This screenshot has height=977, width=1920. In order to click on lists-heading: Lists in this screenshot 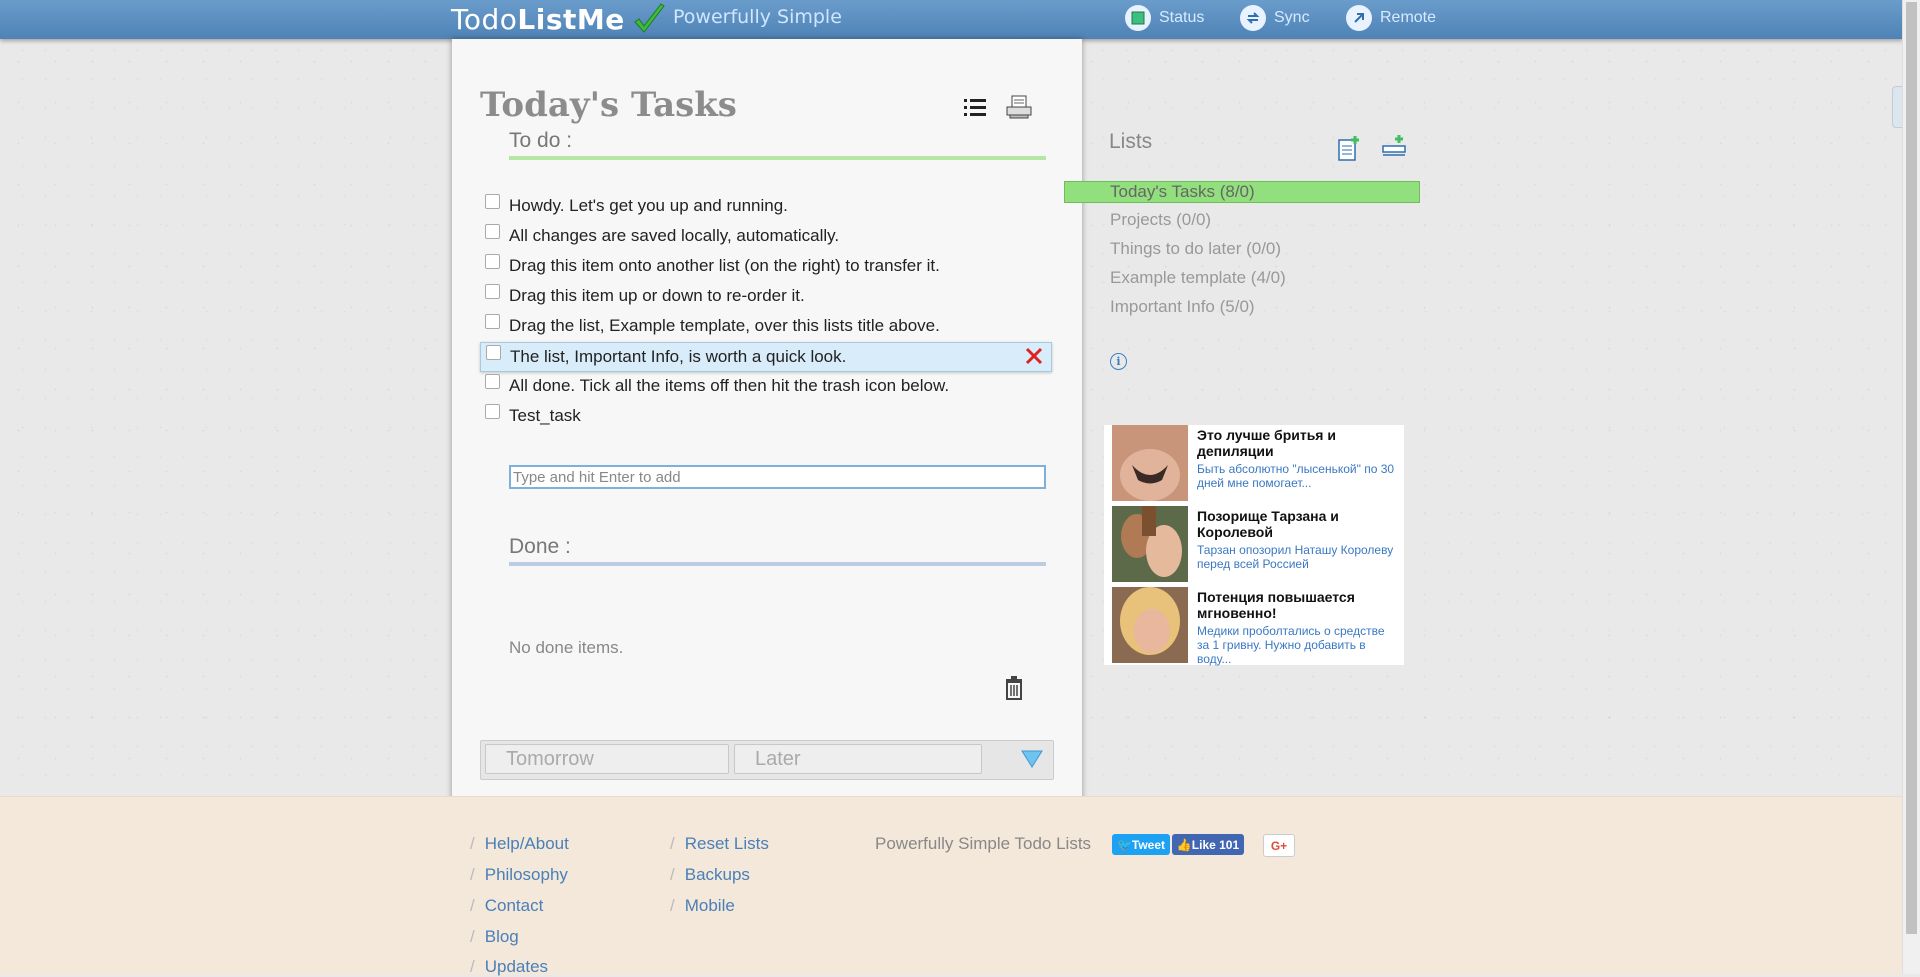, I will do `click(1131, 141)`.